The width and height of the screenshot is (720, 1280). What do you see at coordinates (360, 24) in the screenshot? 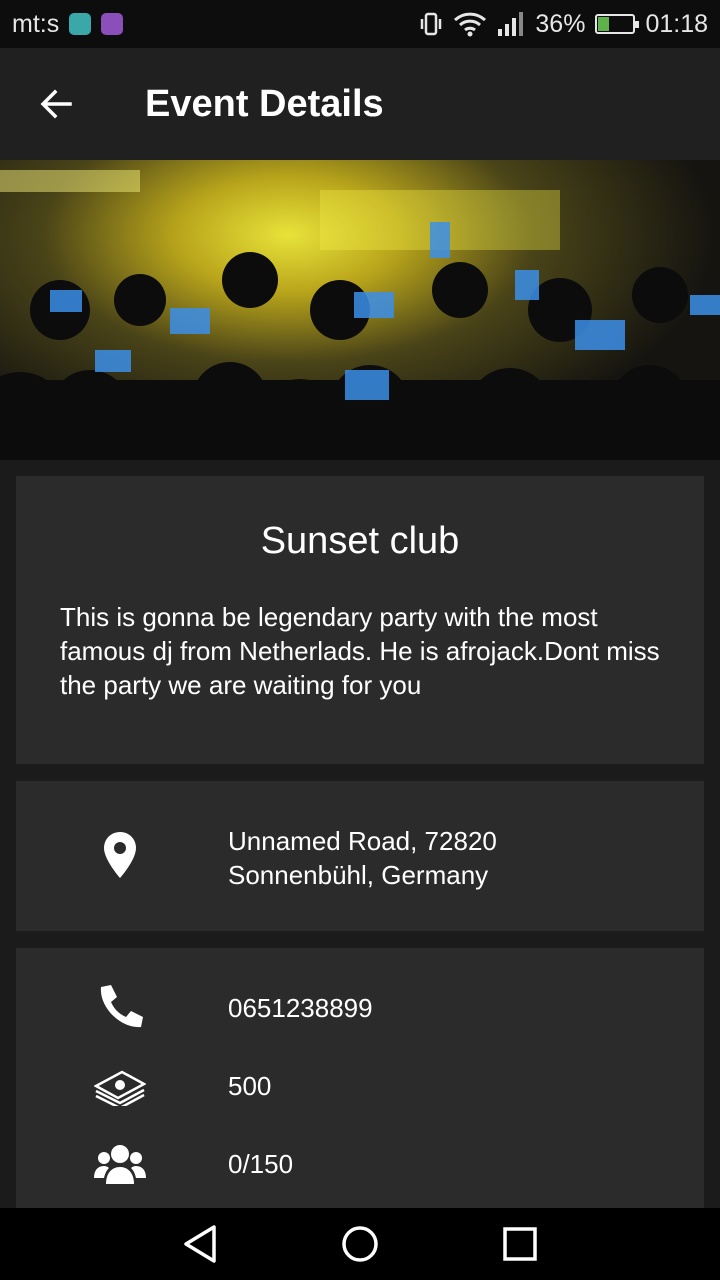
I see `status-bar: mt:s 36% 01:18` at bounding box center [360, 24].